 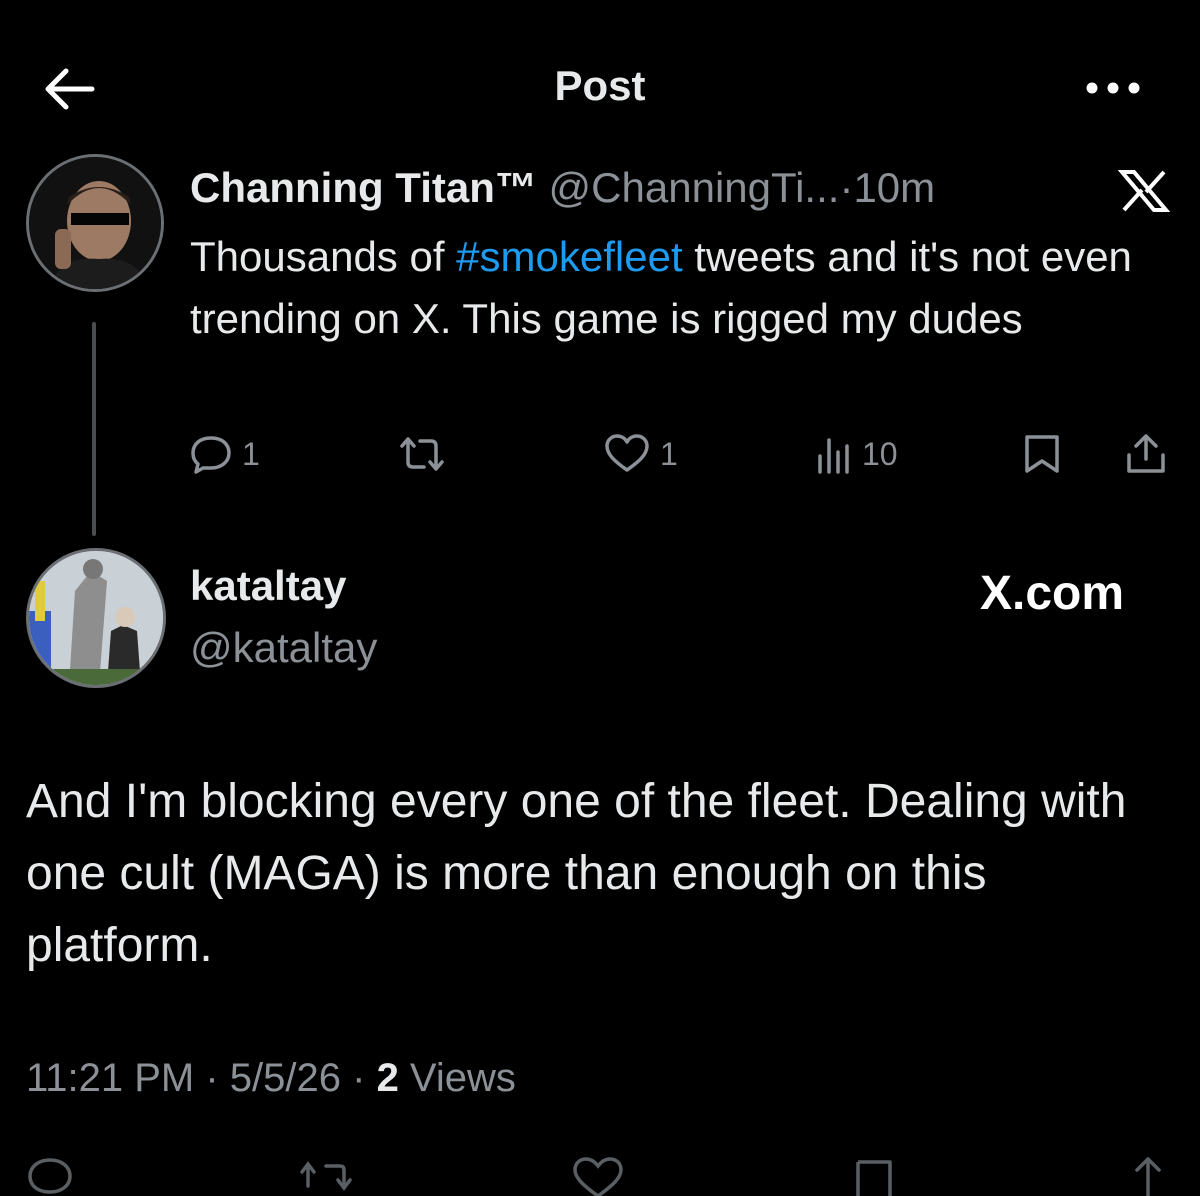 I want to click on bookmark-icon, so click(x=1042, y=454).